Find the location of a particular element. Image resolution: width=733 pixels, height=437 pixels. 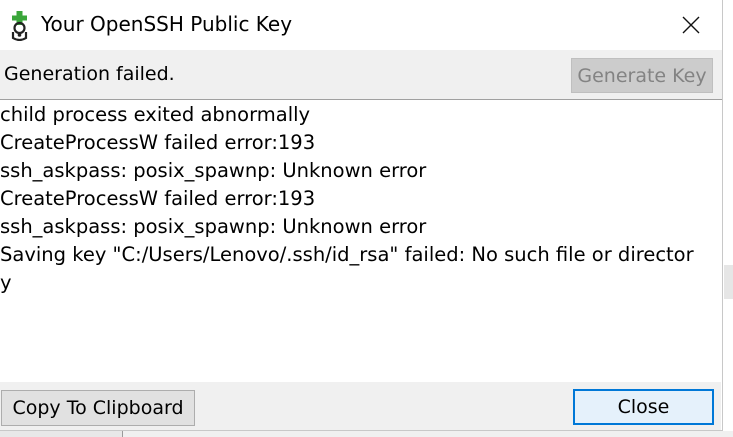

generate-key-button: Generate Key is located at coordinates (642, 75).